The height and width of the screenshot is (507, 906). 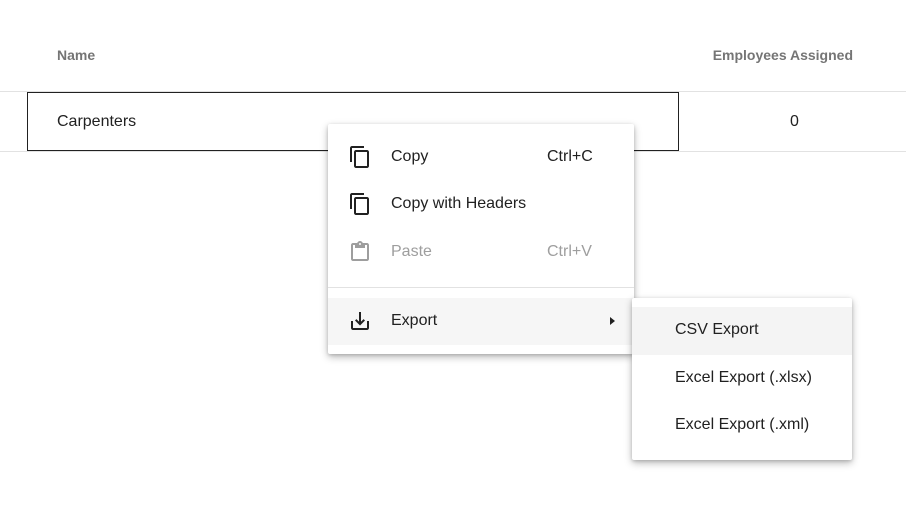 I want to click on menu-item-label: Excel Export (.xlsx), so click(x=743, y=377).